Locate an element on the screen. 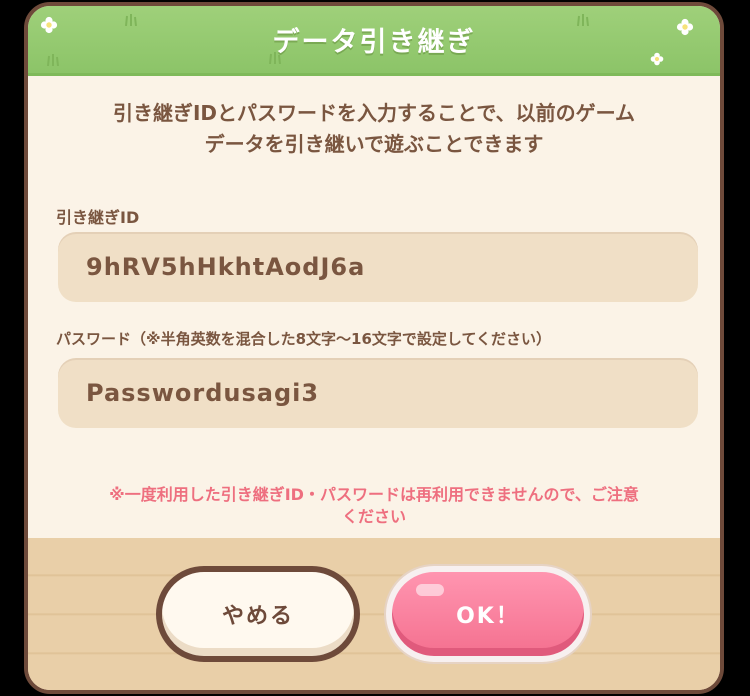  cancel-button-label: やめる is located at coordinates (257, 616).